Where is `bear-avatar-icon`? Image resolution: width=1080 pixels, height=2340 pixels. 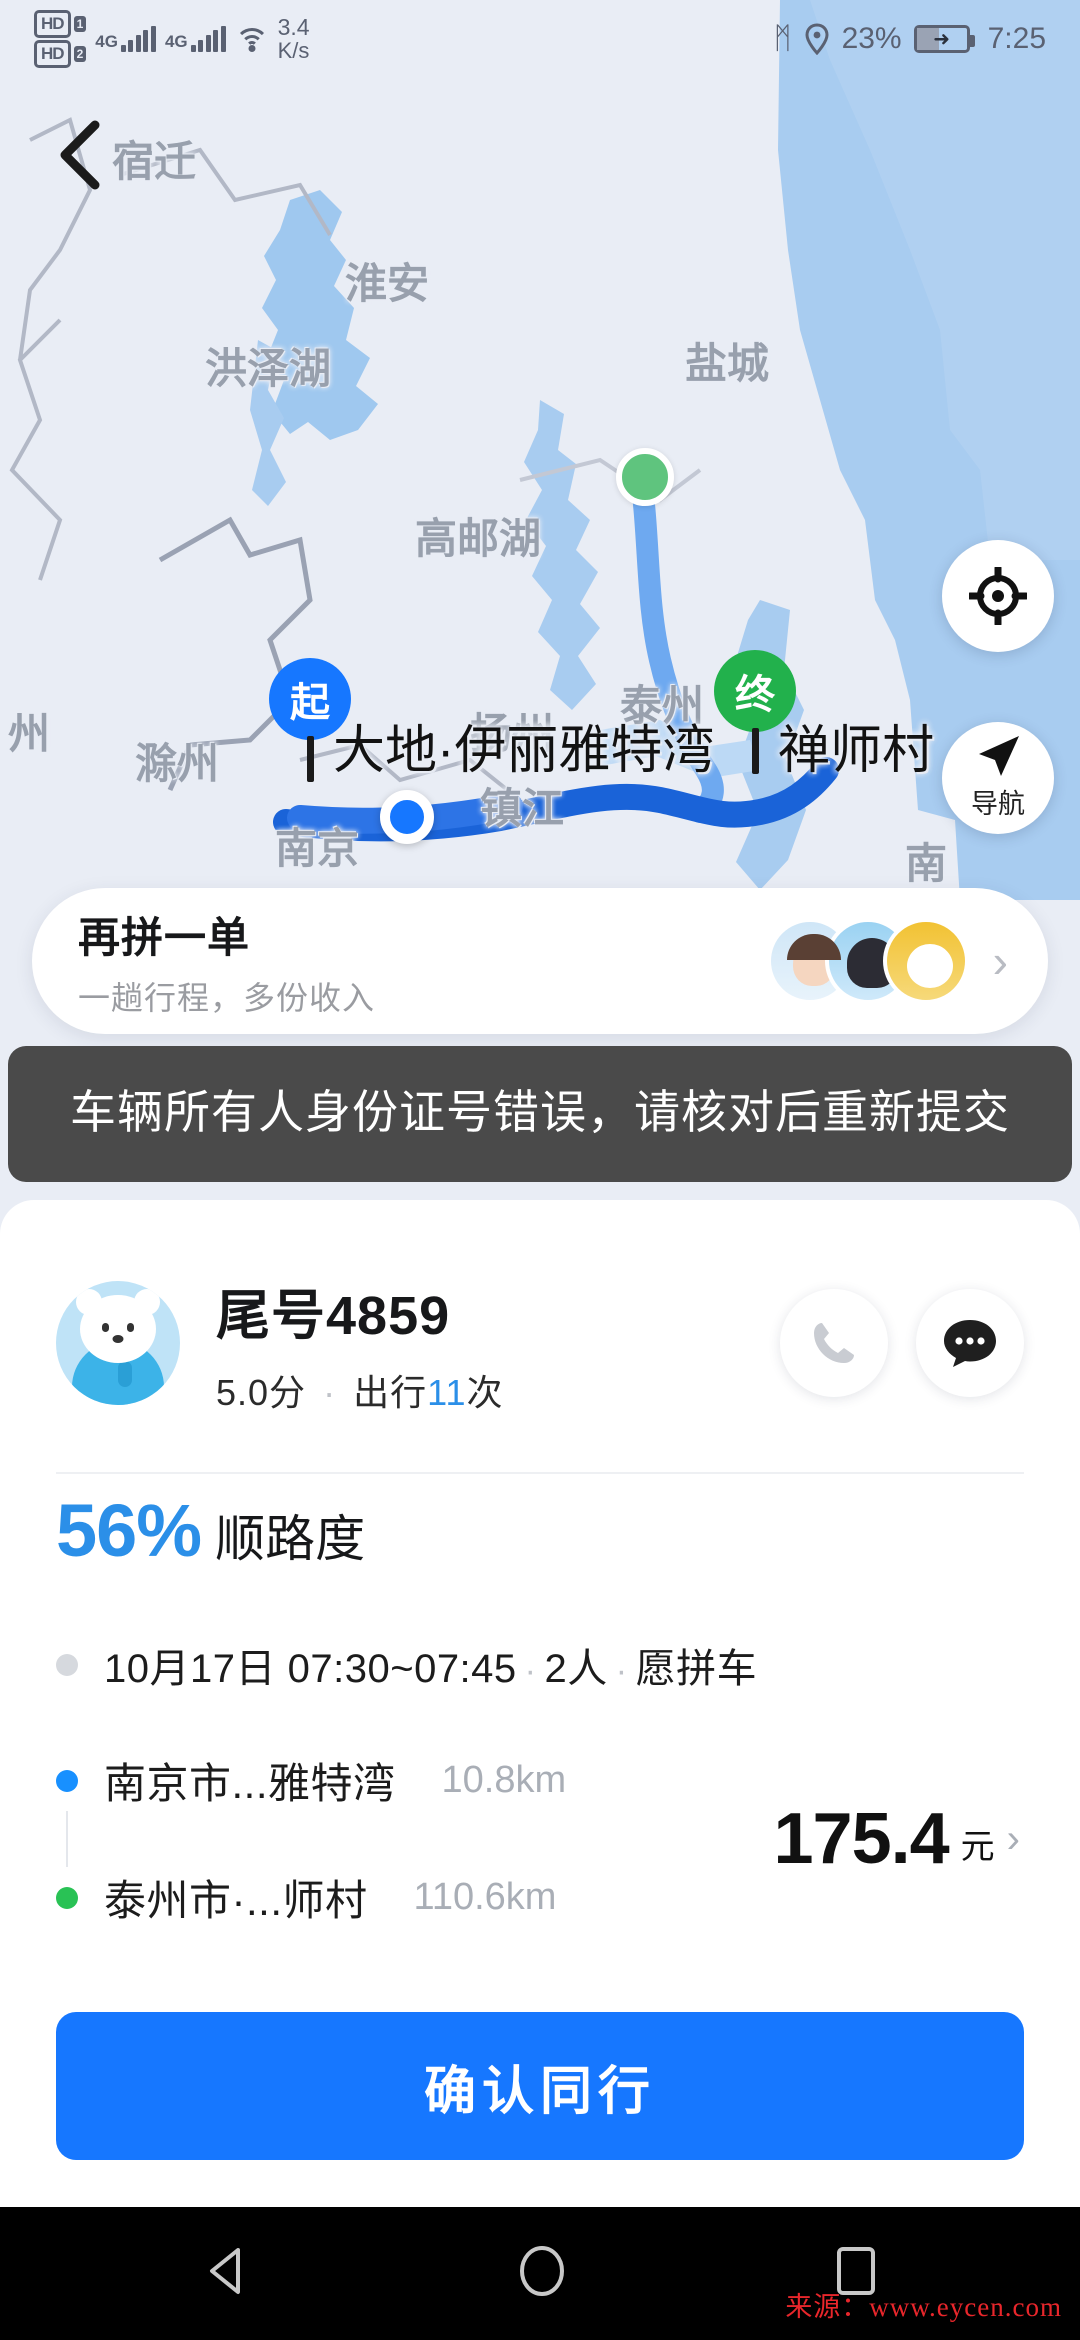
bear-avatar-icon is located at coordinates (118, 1343).